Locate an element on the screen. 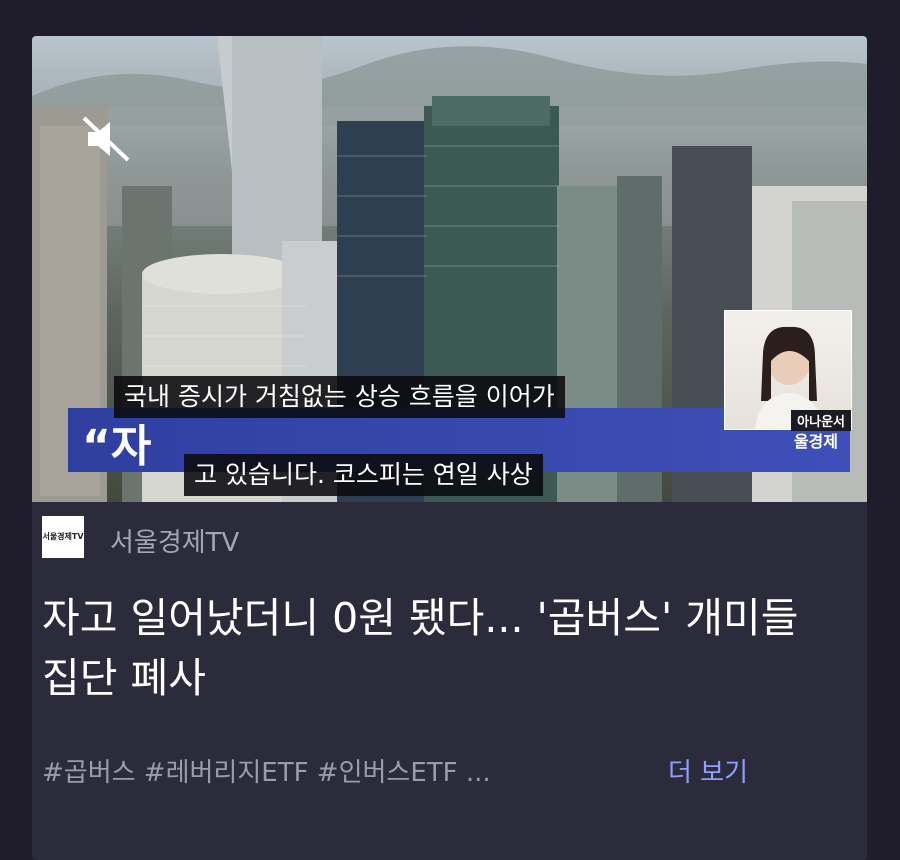 The image size is (900, 860). speaker-muted-icon is located at coordinates (107, 139).